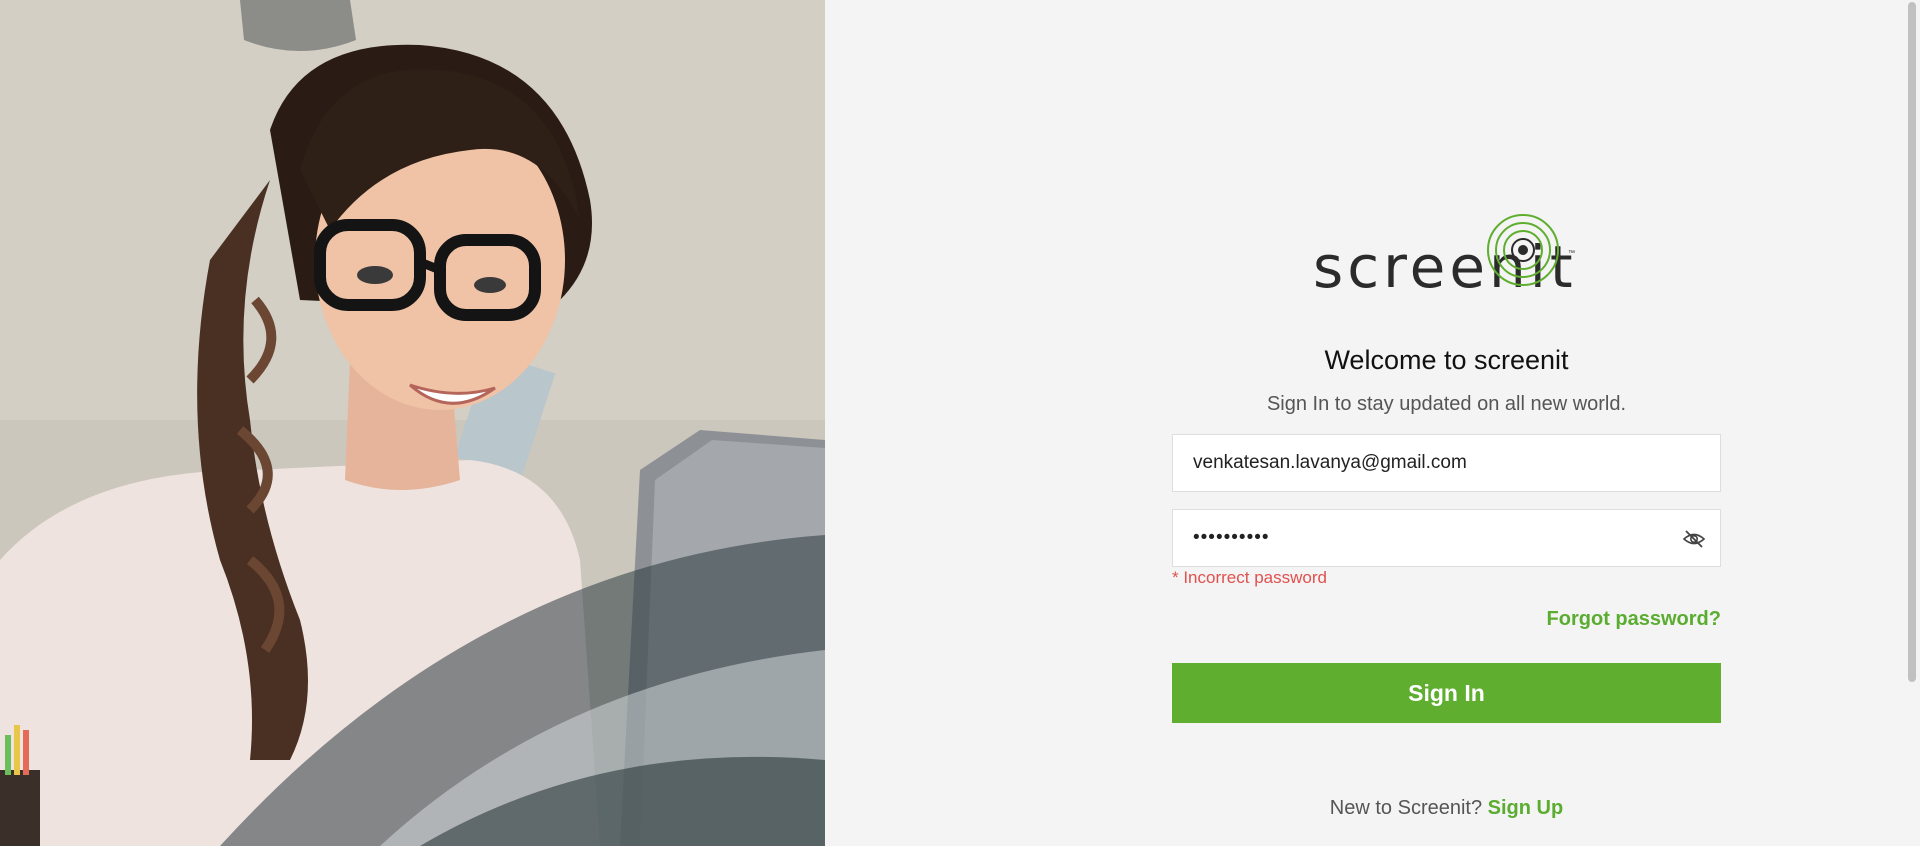 Image resolution: width=1920 pixels, height=846 pixels. I want to click on signup-prompt: New to Screenit? Sign Up, so click(1446, 808).